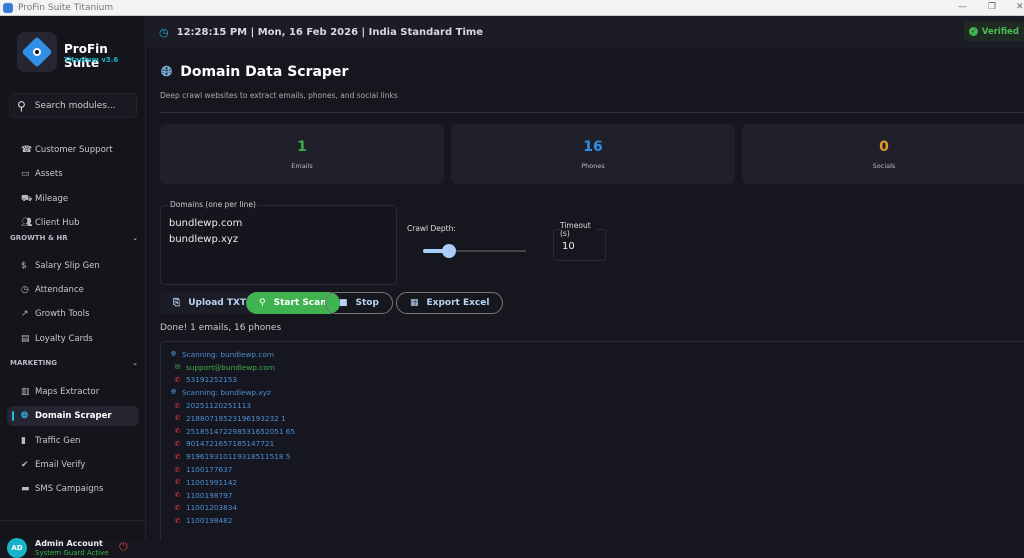 This screenshot has width=1024, height=558. What do you see at coordinates (593, 147) in the screenshot?
I see `stat-value: 16` at bounding box center [593, 147].